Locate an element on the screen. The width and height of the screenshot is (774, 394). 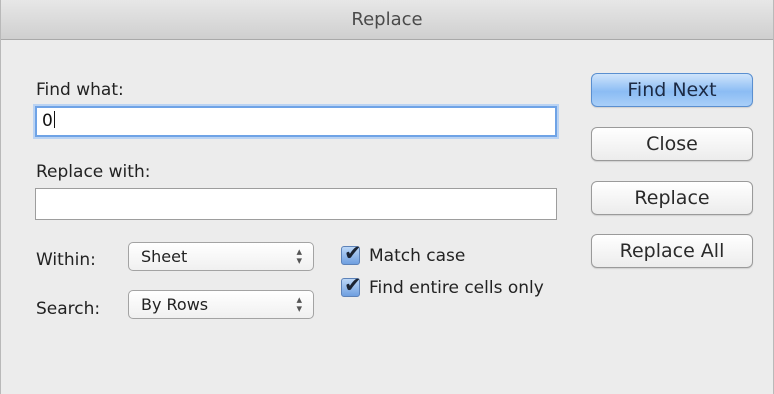
replace-with-input is located at coordinates (296, 204).